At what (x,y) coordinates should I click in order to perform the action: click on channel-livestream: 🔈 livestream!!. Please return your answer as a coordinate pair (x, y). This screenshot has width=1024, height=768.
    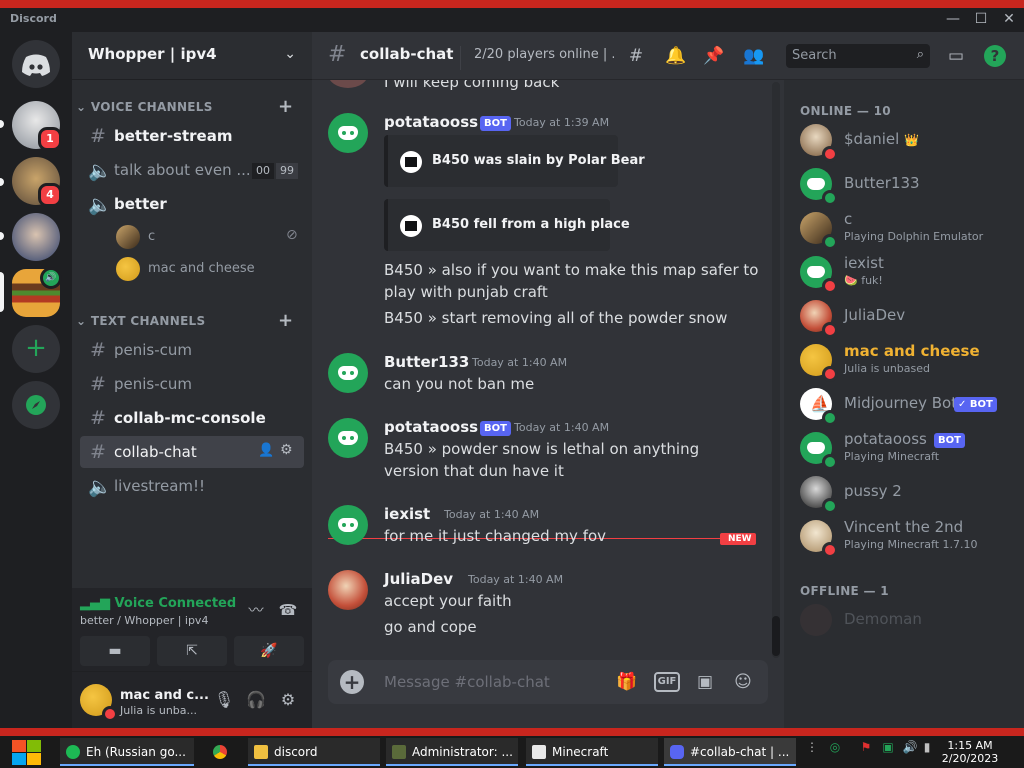
    Looking at the image, I should click on (192, 486).